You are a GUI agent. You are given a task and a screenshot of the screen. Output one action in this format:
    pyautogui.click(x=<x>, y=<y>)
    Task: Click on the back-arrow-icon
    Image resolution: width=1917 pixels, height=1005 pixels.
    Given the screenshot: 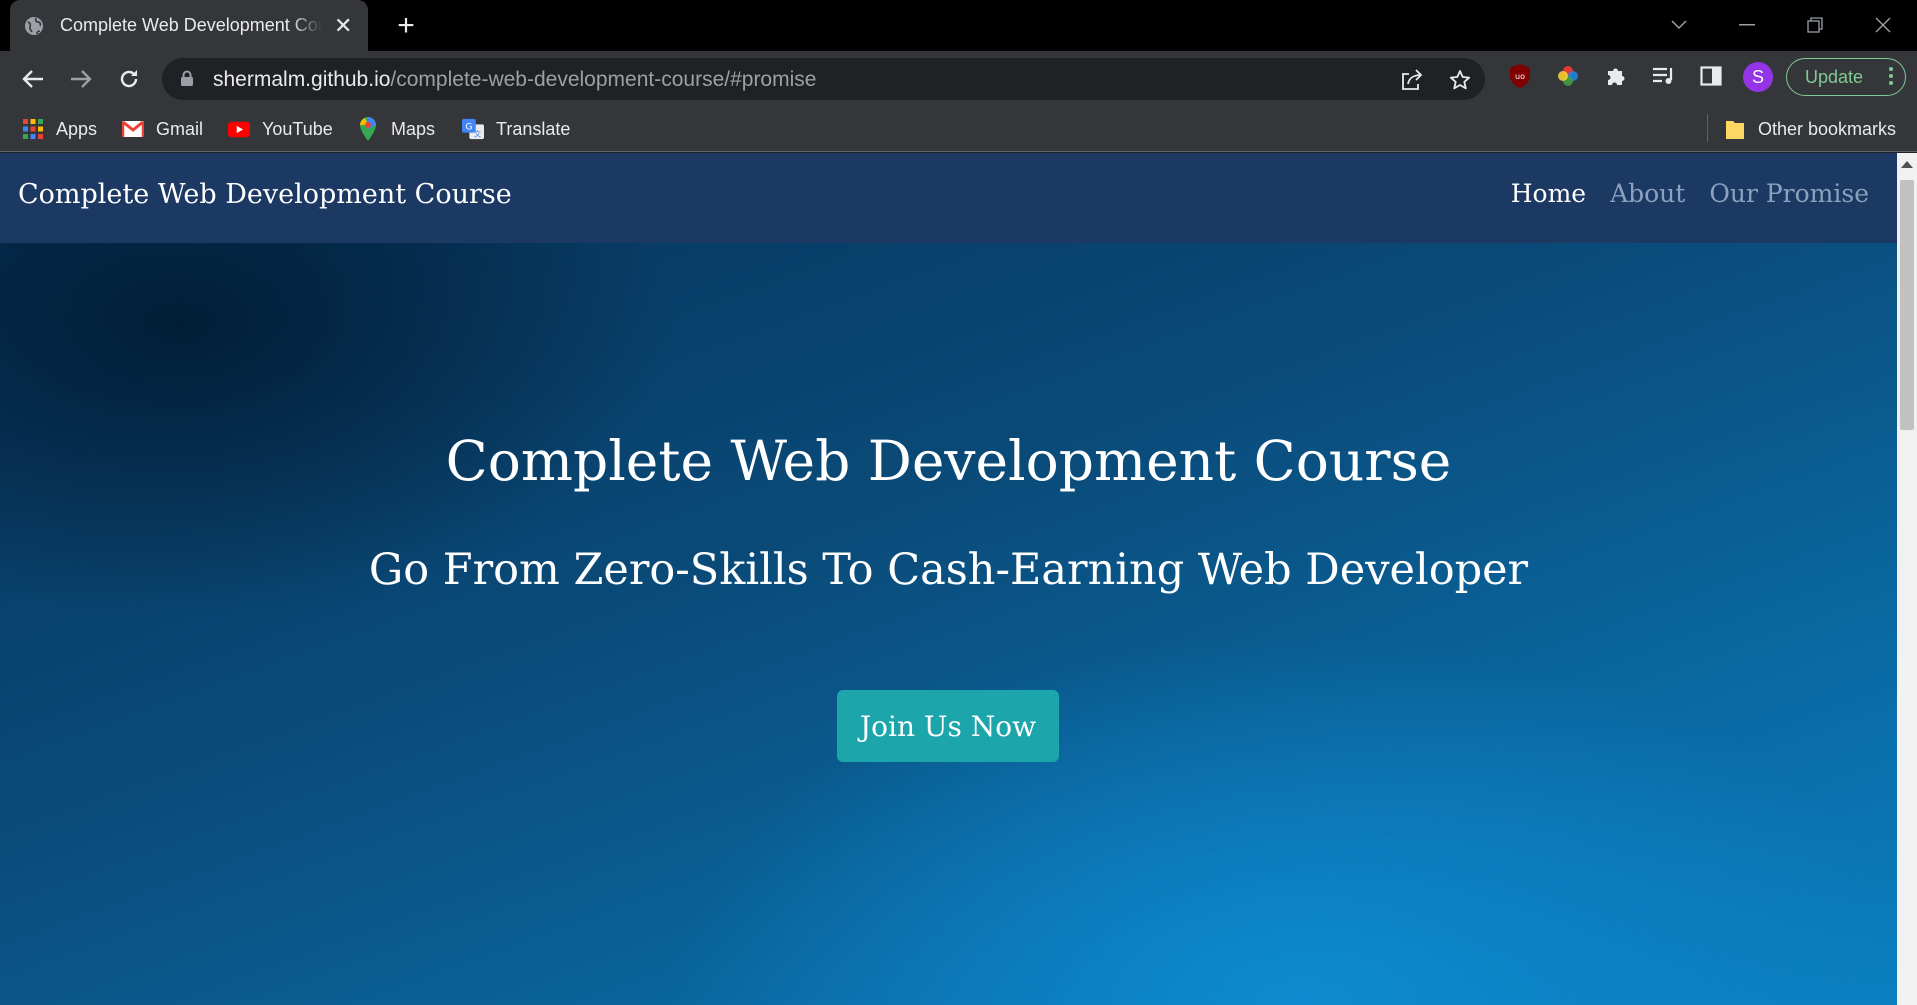 What is the action you would take?
    pyautogui.click(x=33, y=79)
    